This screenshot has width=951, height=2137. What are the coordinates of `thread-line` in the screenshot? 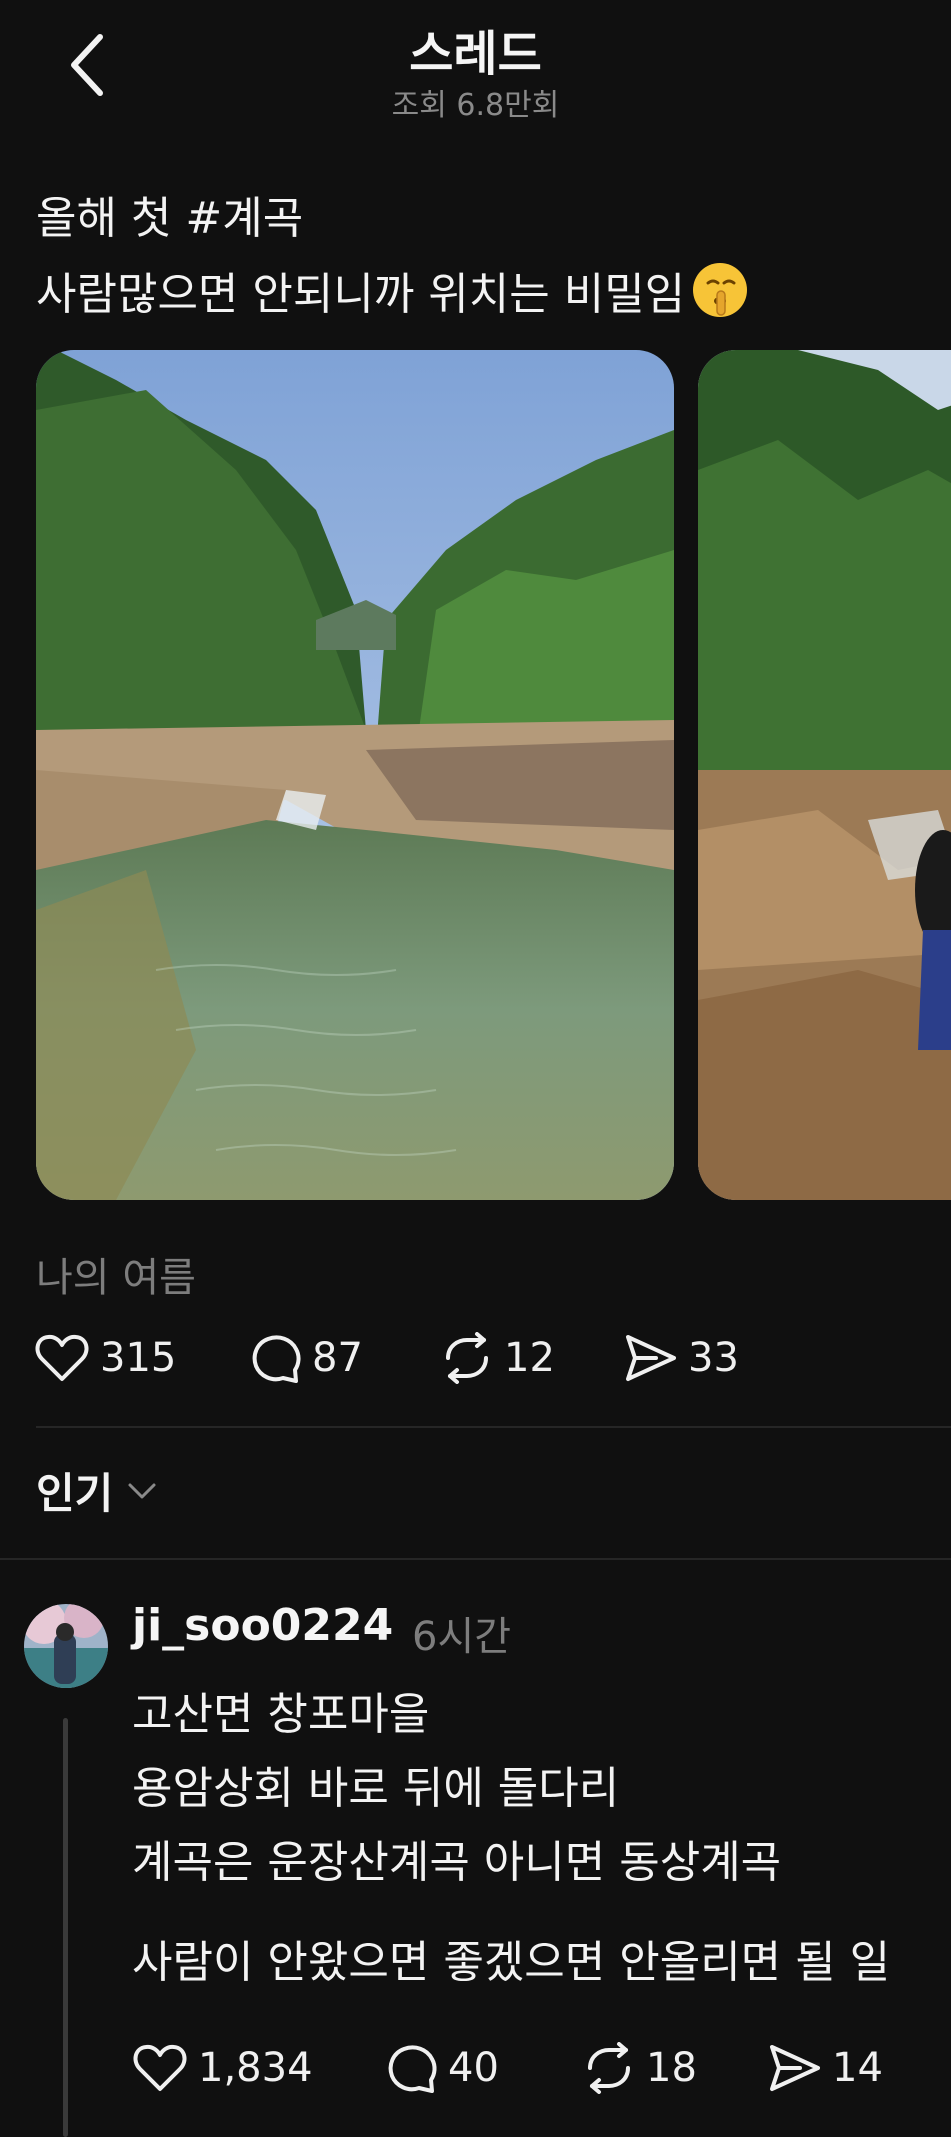 It's located at (65, 1927).